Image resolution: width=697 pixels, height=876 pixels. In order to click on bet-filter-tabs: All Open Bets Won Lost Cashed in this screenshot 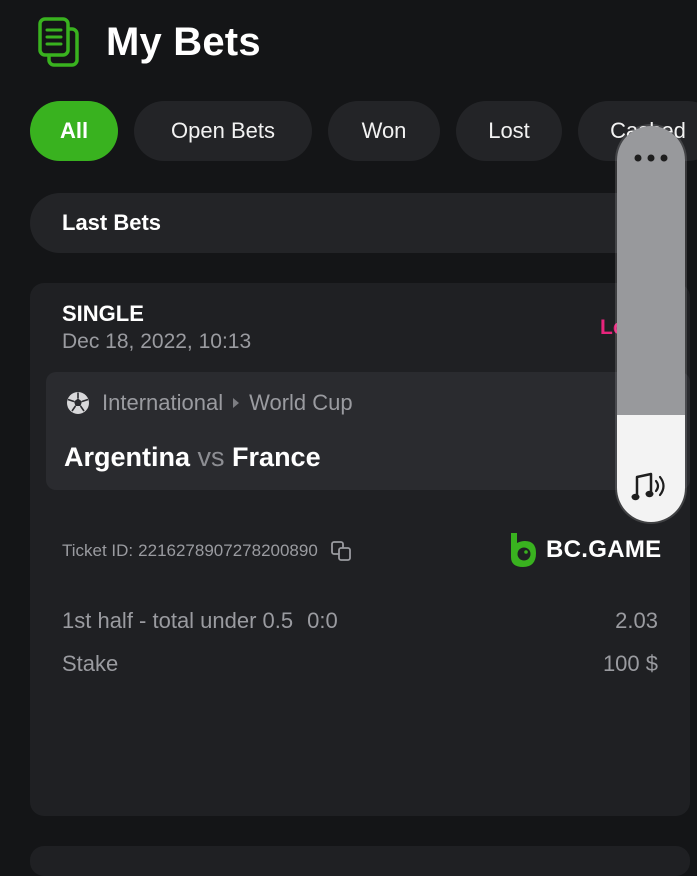, I will do `click(363, 131)`.